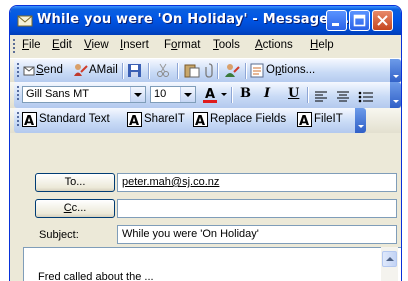 Image resolution: width=408 pixels, height=281 pixels. Describe the element at coordinates (245, 93) in the screenshot. I see `bold-button: B` at that location.